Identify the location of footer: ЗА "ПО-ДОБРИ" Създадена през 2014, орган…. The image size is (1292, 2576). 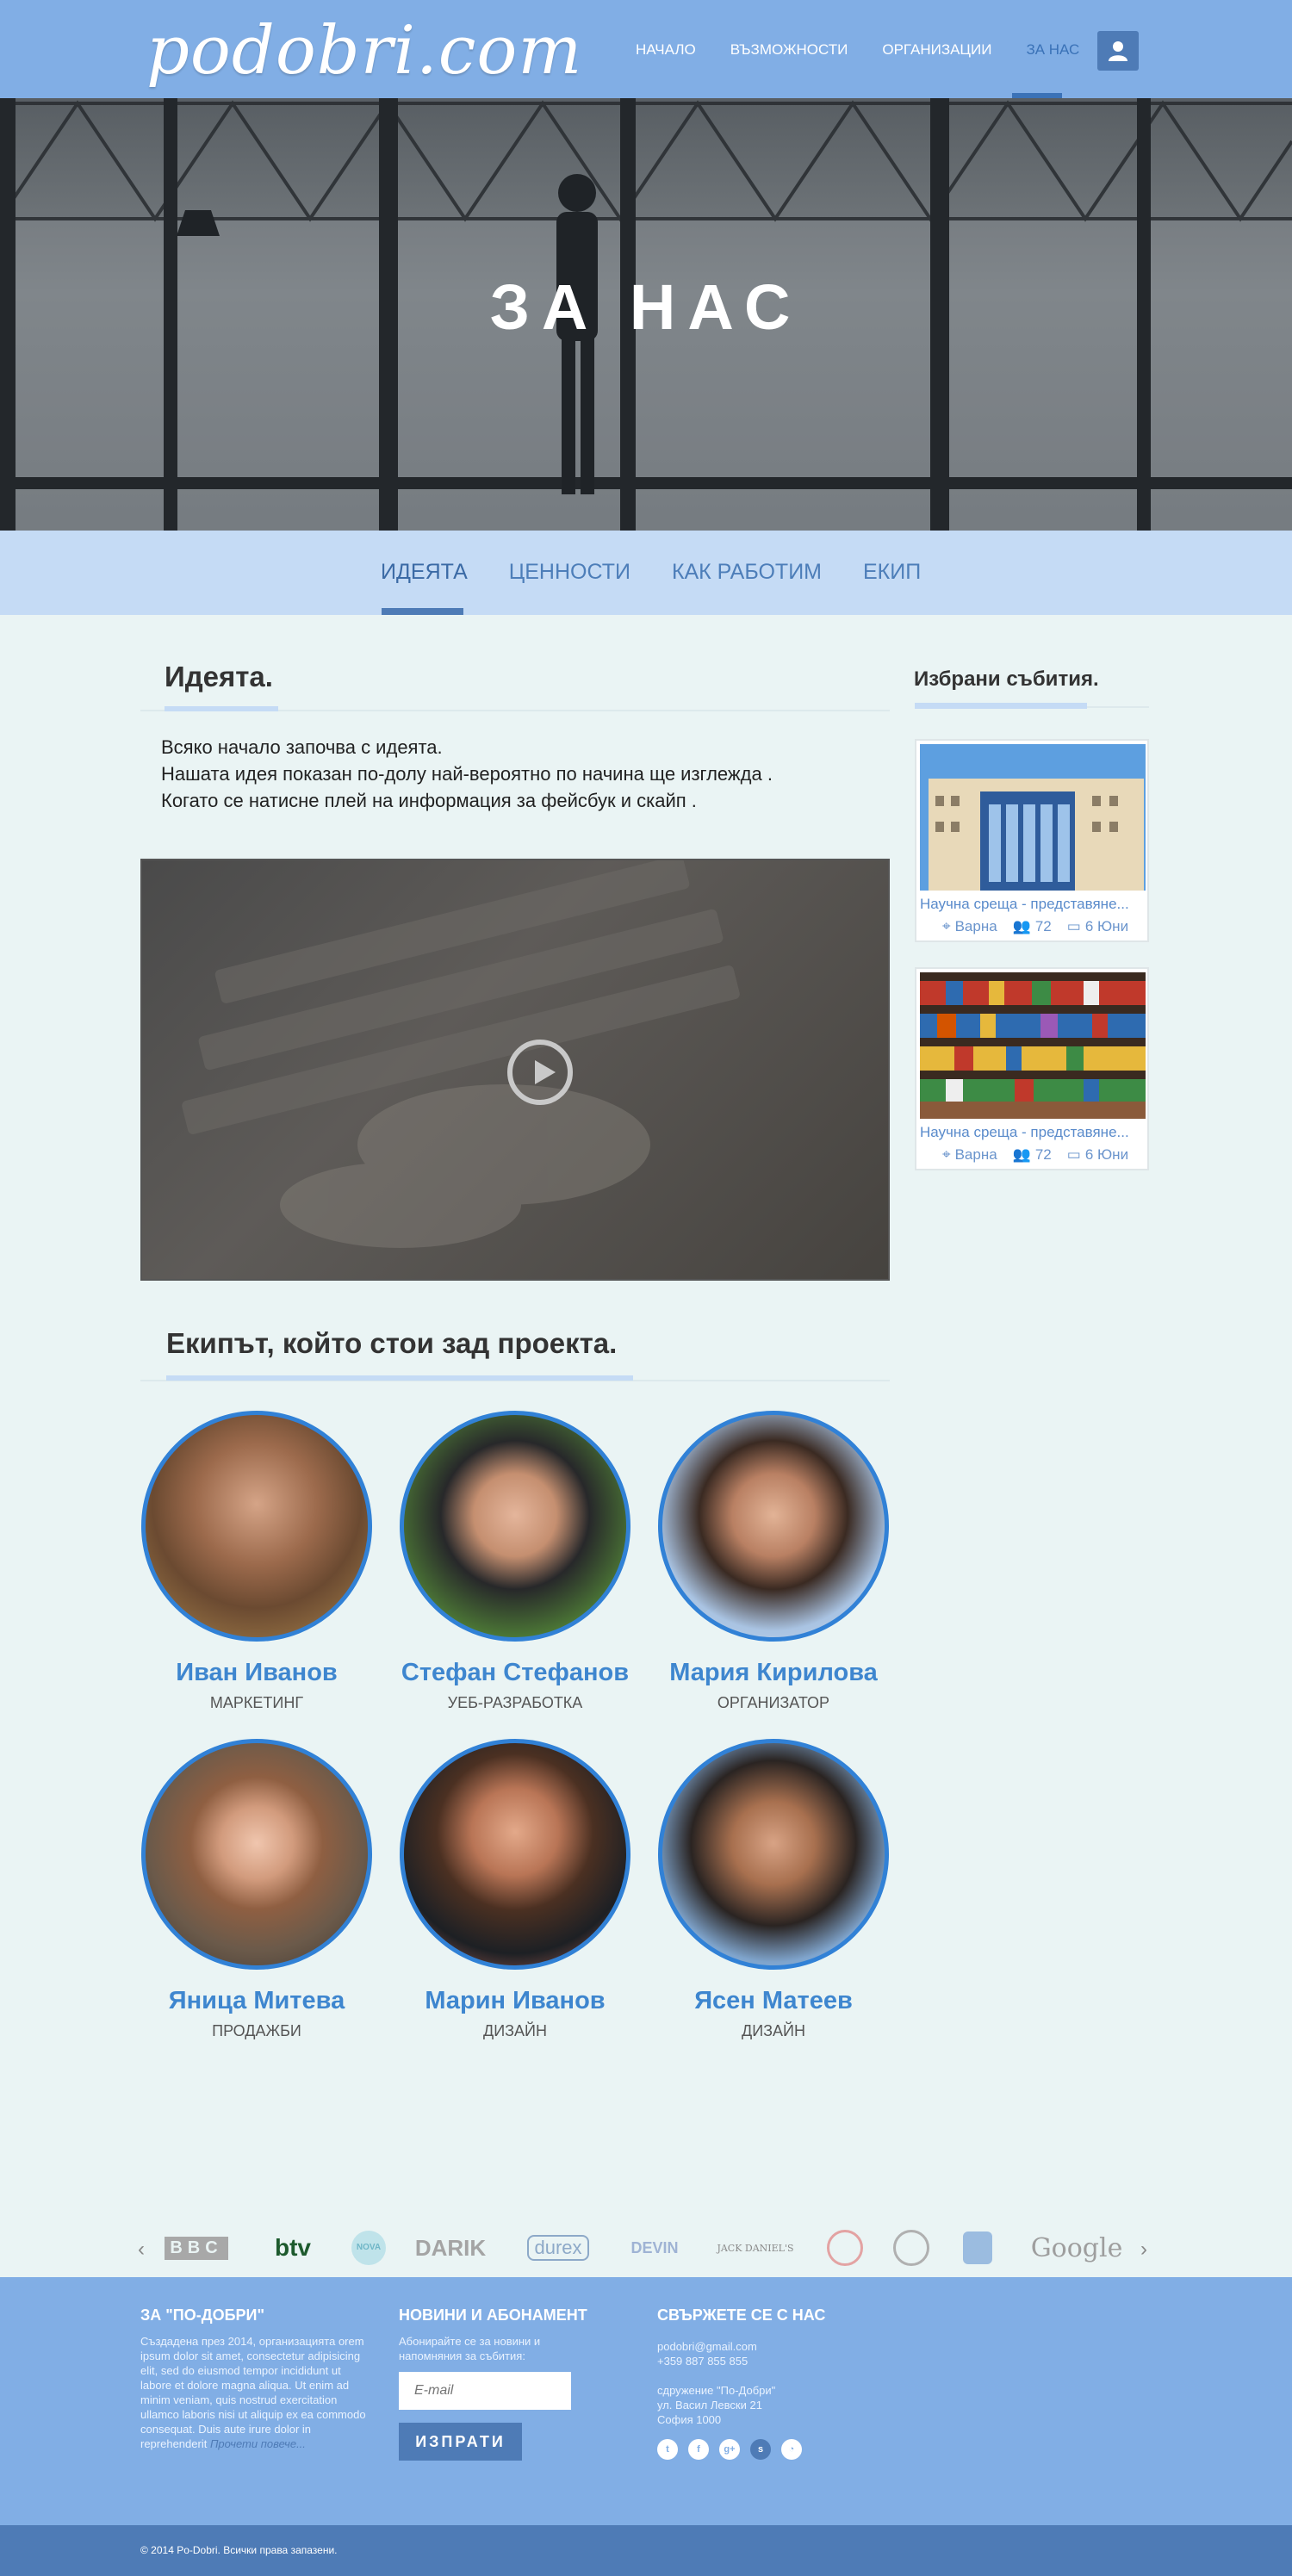
(646, 2401).